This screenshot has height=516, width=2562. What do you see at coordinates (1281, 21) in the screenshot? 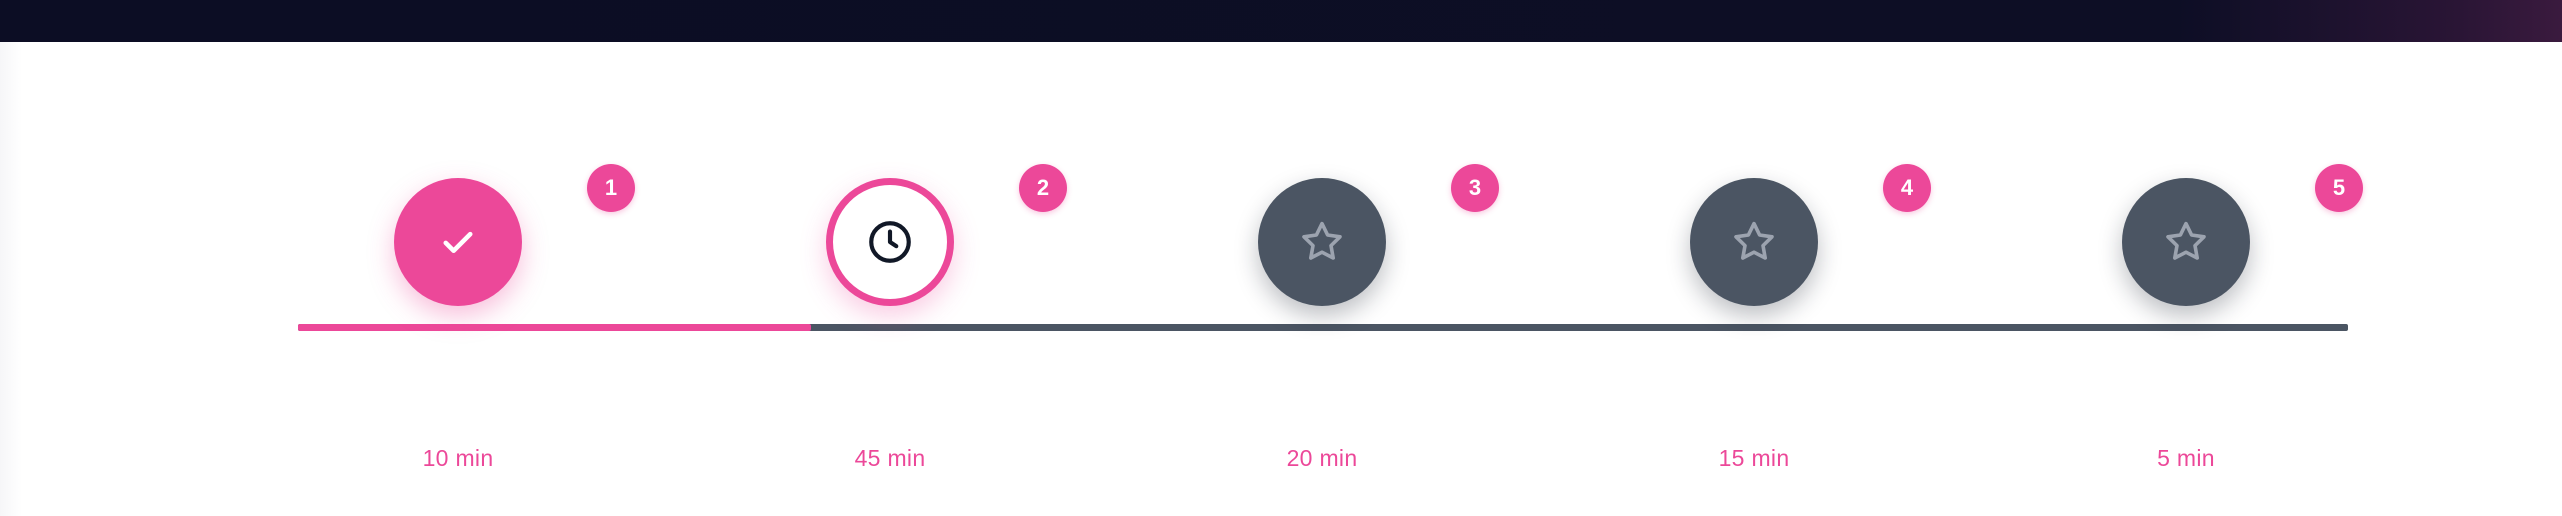
I see `top-header-bar` at bounding box center [1281, 21].